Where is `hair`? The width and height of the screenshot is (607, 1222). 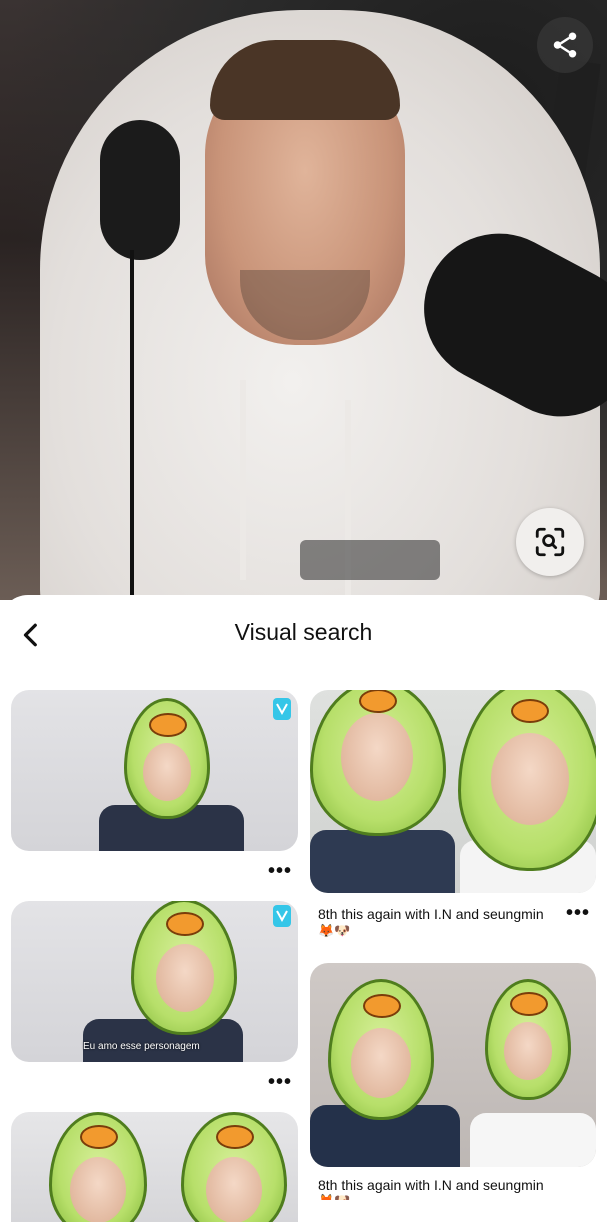
hair is located at coordinates (305, 80).